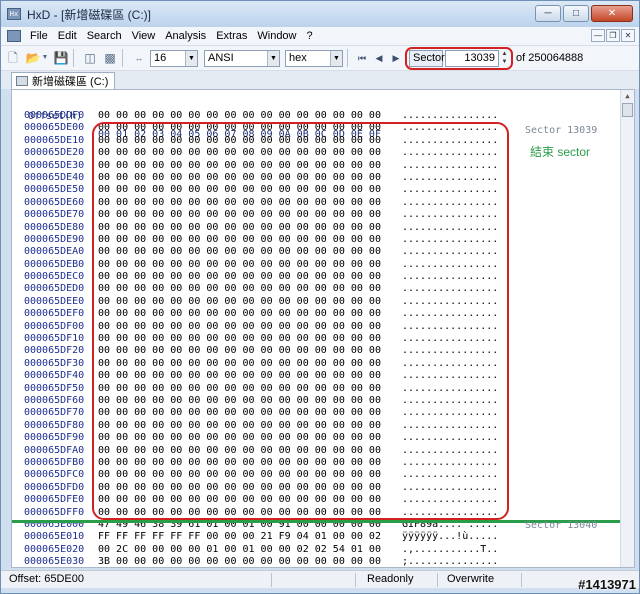 This screenshot has height=594, width=640. What do you see at coordinates (54, 450) in the screenshot?
I see `row-offset: 000065DFA0` at bounding box center [54, 450].